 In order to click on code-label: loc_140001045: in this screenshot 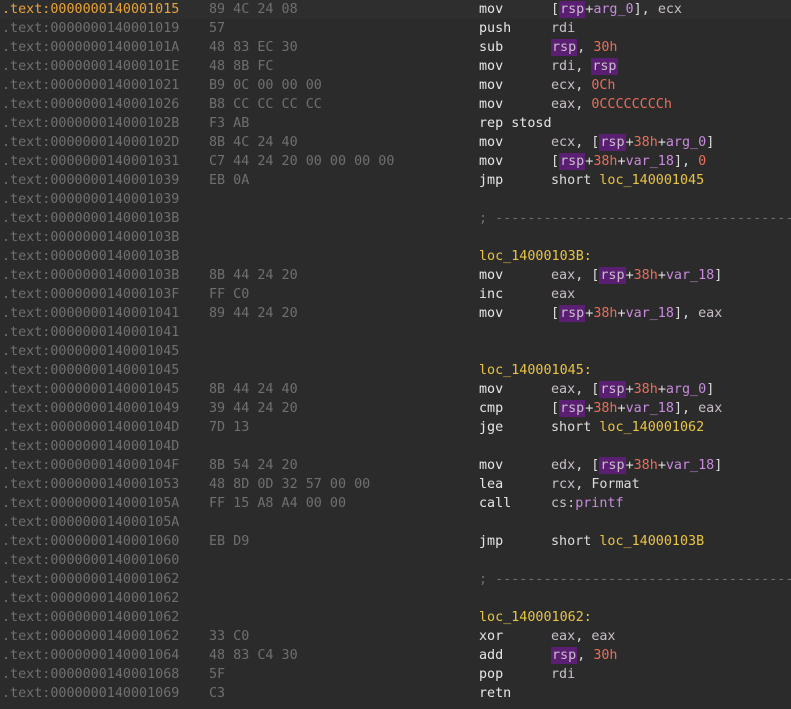, I will do `click(535, 370)`.